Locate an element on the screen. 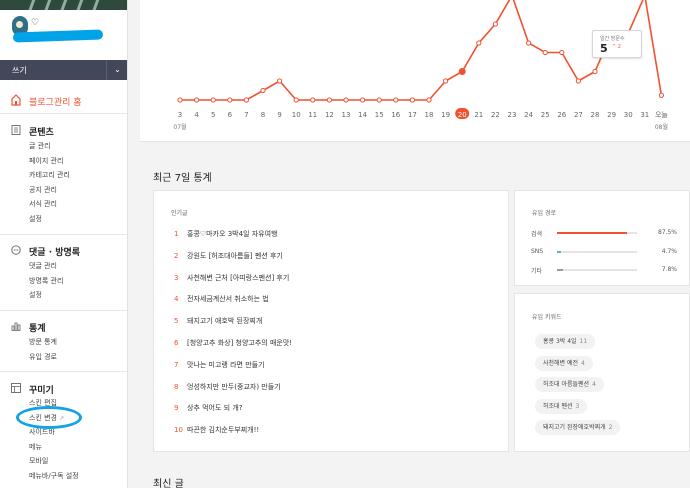 The image size is (690, 488). popular-post-item: 6 [청양고추 화상] 청양고추의 매운맛! is located at coordinates (233, 345).